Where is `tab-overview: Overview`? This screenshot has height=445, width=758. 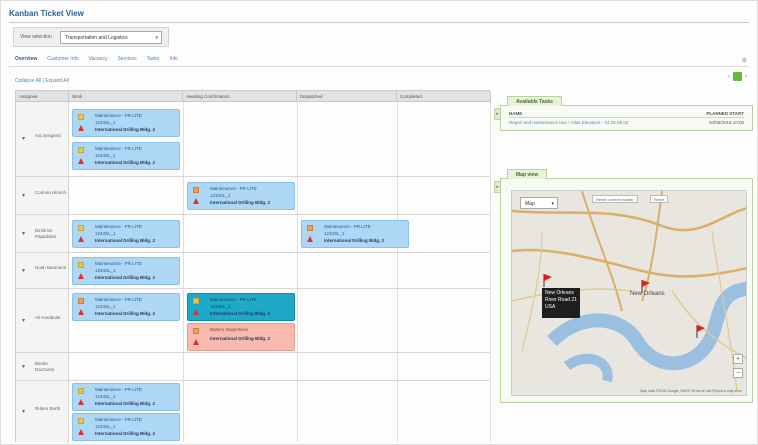
tab-overview: Overview is located at coordinates (26, 59).